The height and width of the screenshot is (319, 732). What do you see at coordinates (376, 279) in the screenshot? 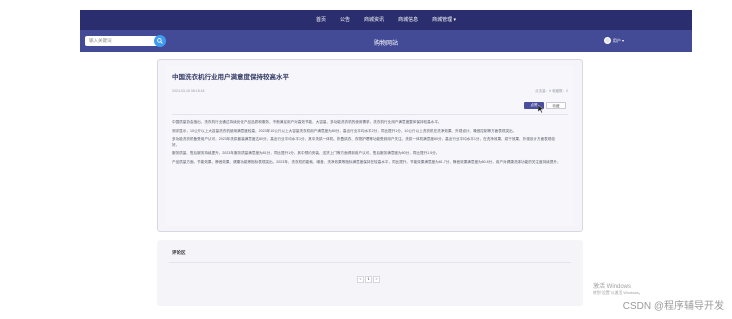
I see `next-page-button: >` at bounding box center [376, 279].